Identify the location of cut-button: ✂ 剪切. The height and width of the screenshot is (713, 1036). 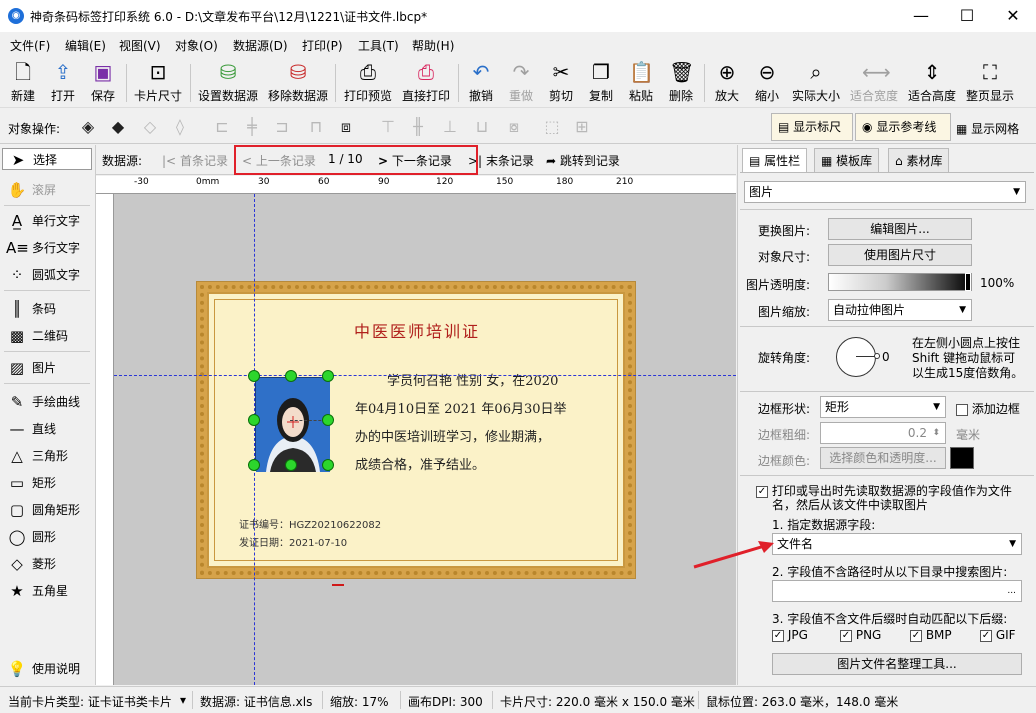
(561, 83).